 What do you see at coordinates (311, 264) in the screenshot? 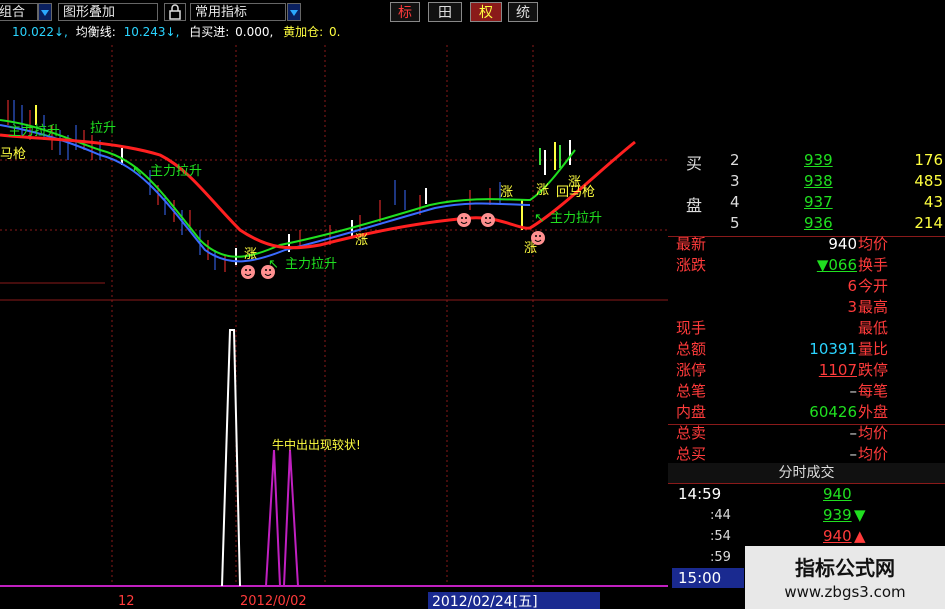
I see `pull-up-label-3: 主力拉升` at bounding box center [311, 264].